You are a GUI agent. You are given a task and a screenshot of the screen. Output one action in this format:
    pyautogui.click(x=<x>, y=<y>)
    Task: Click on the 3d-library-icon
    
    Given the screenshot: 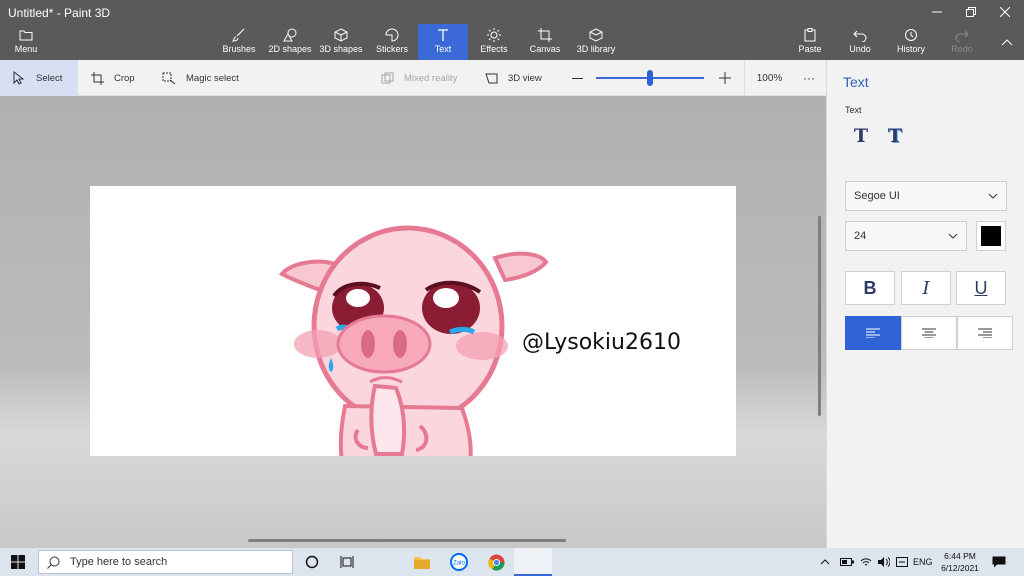 What is the action you would take?
    pyautogui.click(x=596, y=35)
    